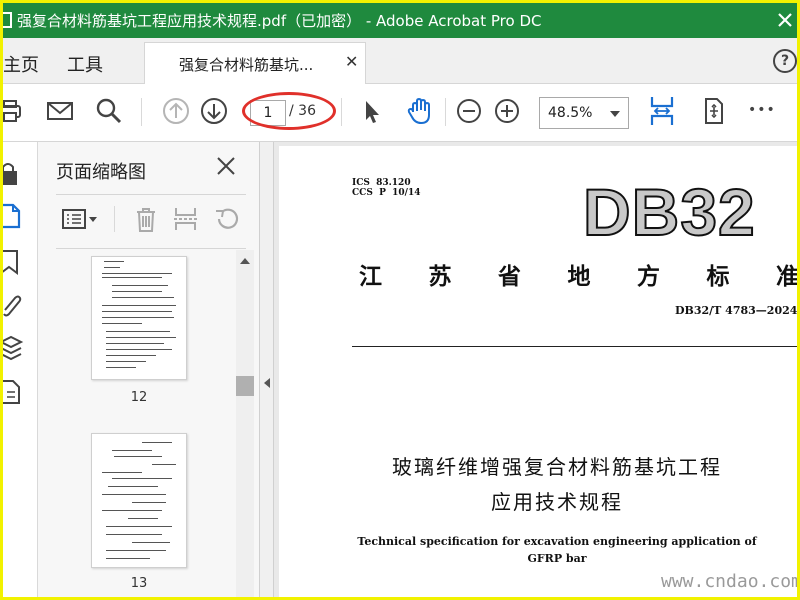 This screenshot has height=600, width=800. Describe the element at coordinates (386, 193) in the screenshot. I see `ccs-code: CCS P 10/14` at that location.